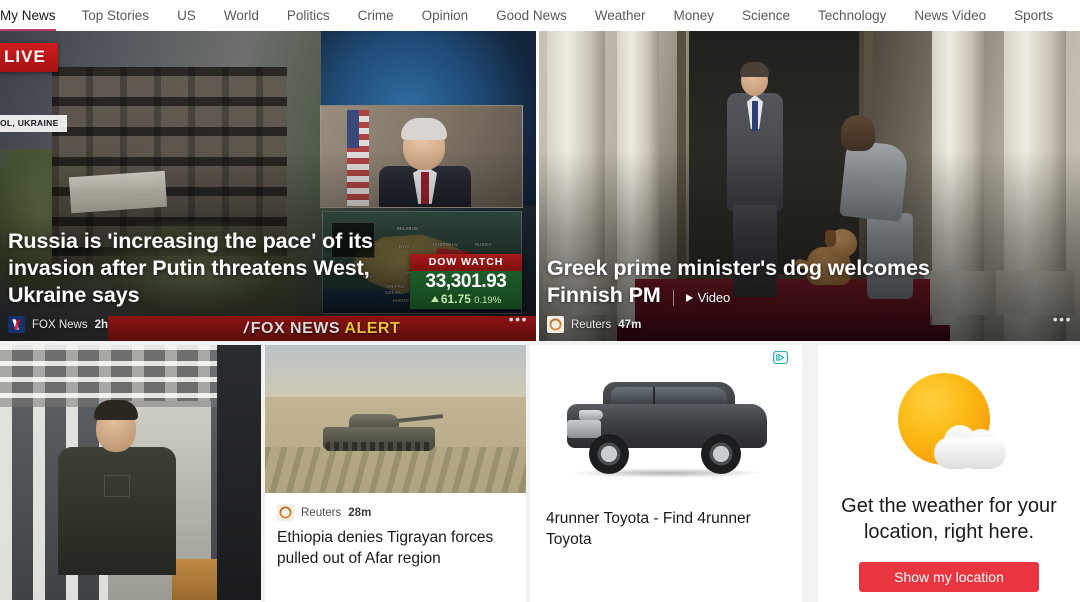 The width and height of the screenshot is (1080, 602). I want to click on video-label: Video, so click(714, 297).